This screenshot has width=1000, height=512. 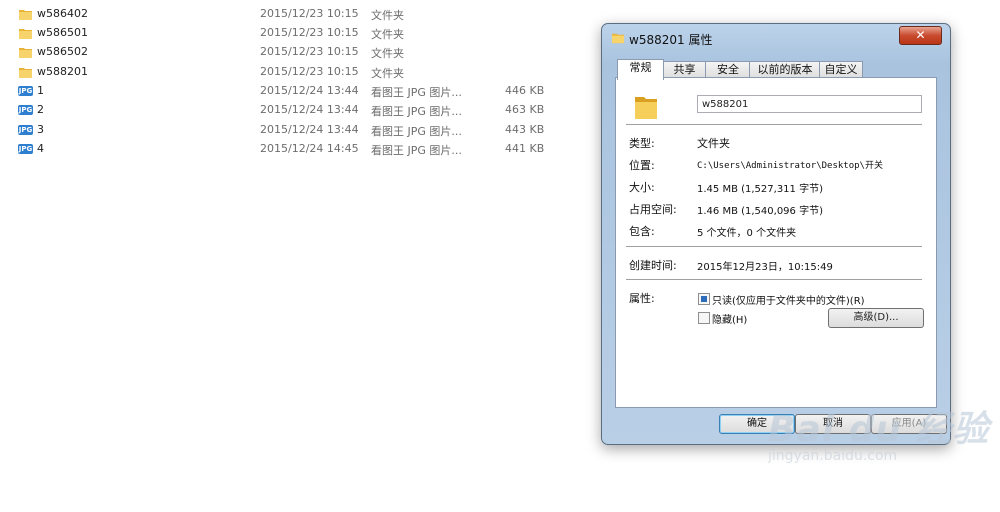 What do you see at coordinates (62, 71) in the screenshot?
I see `file-name: w588201` at bounding box center [62, 71].